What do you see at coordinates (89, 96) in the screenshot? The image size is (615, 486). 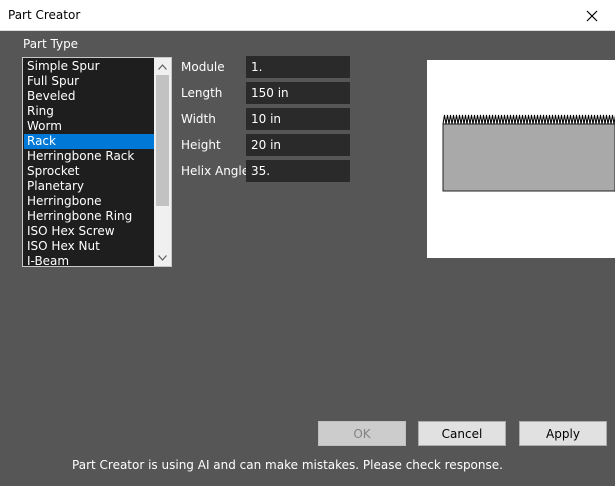 I see `list-item: Beveled` at bounding box center [89, 96].